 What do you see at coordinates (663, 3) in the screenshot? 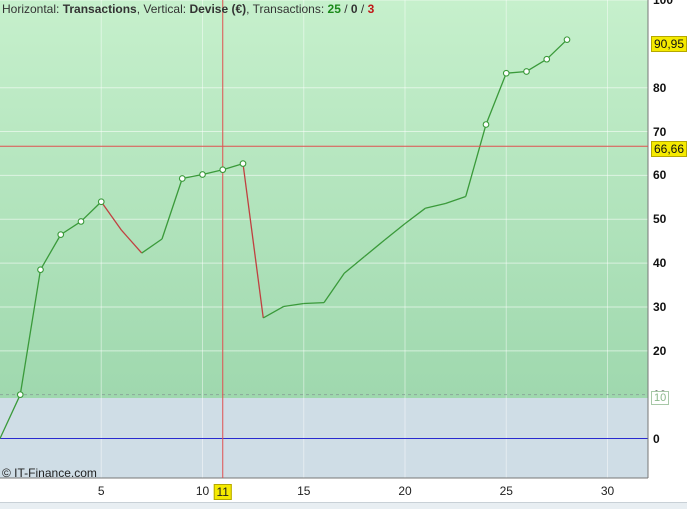
I see `y-tick-label: 100` at bounding box center [663, 3].